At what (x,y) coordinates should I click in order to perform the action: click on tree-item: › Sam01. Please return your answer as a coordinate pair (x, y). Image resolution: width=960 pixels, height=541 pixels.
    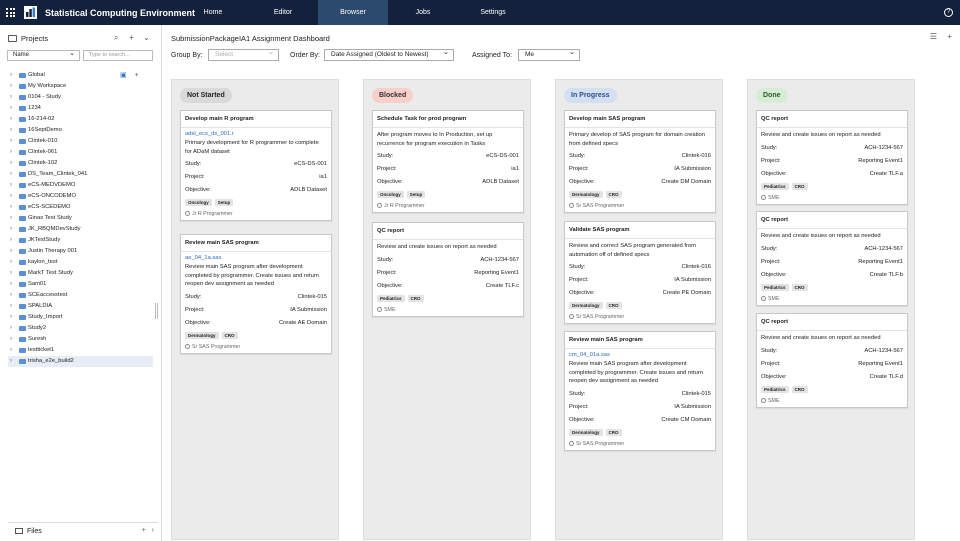
    Looking at the image, I should click on (80, 284).